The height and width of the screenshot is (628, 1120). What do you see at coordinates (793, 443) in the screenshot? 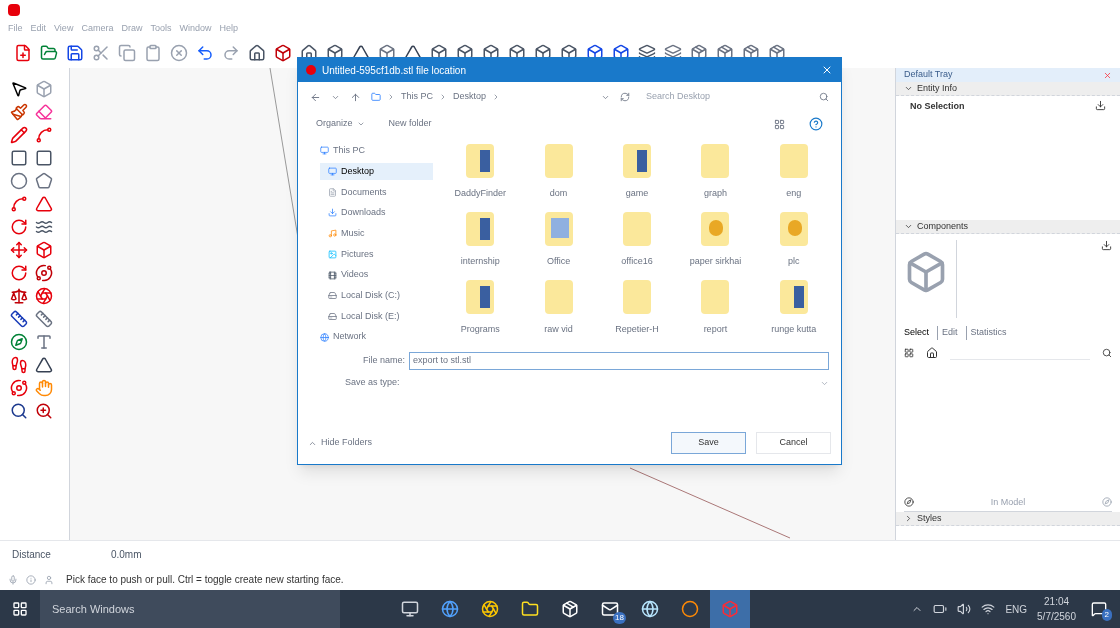
I see `dialog-button: Cancel` at bounding box center [793, 443].